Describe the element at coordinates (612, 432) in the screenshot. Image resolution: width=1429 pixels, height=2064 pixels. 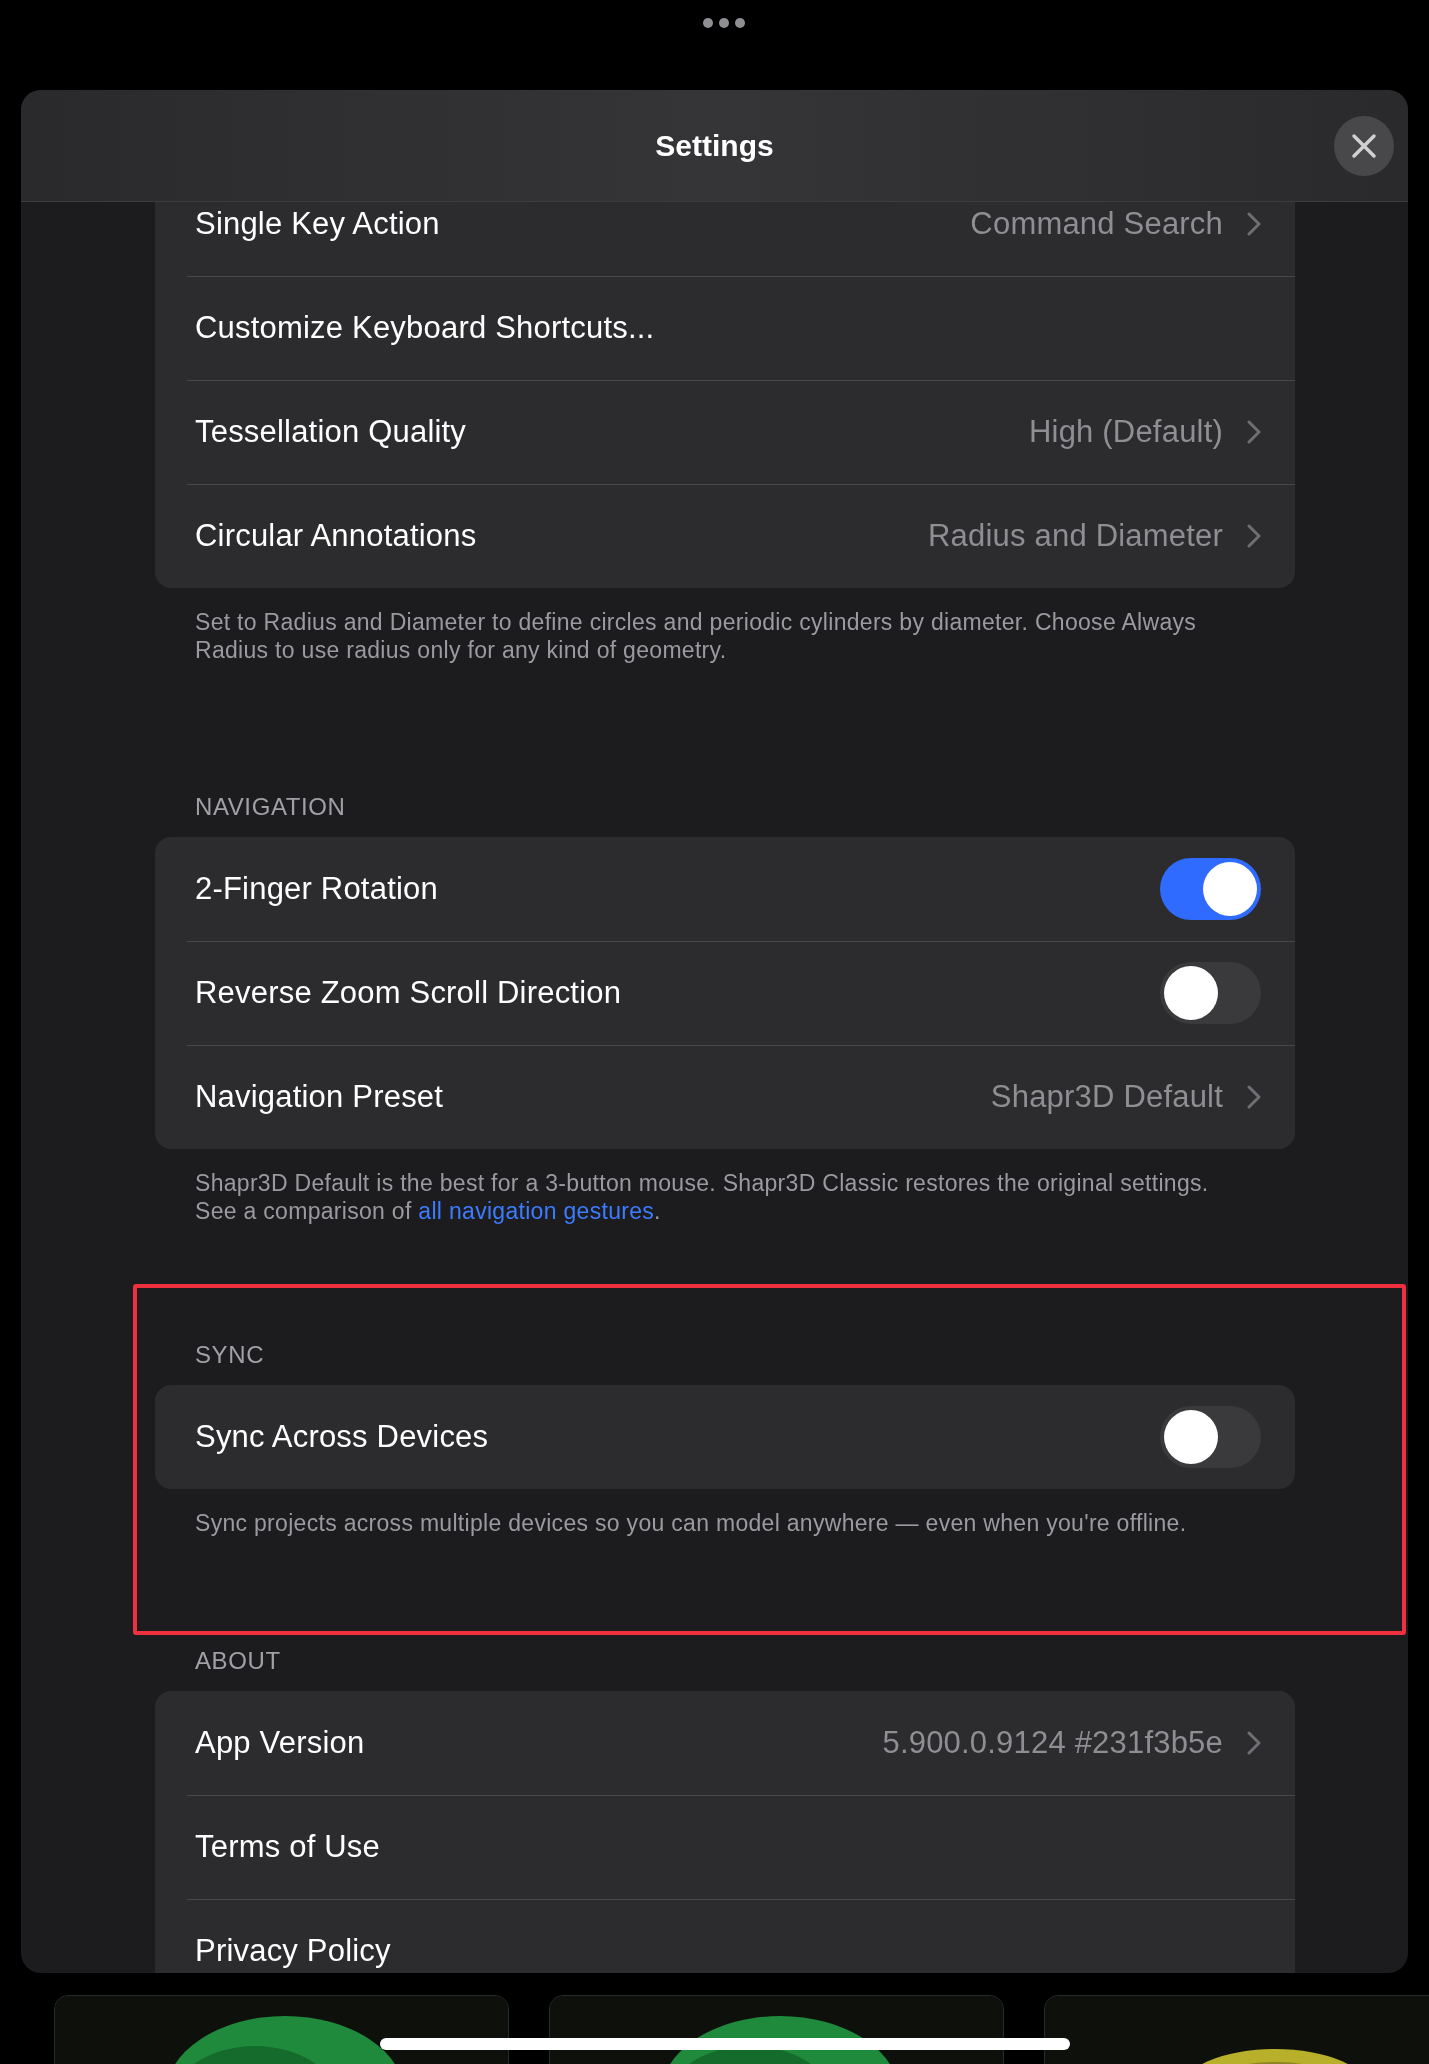
I see `row-label: Tessellation Quality` at that location.